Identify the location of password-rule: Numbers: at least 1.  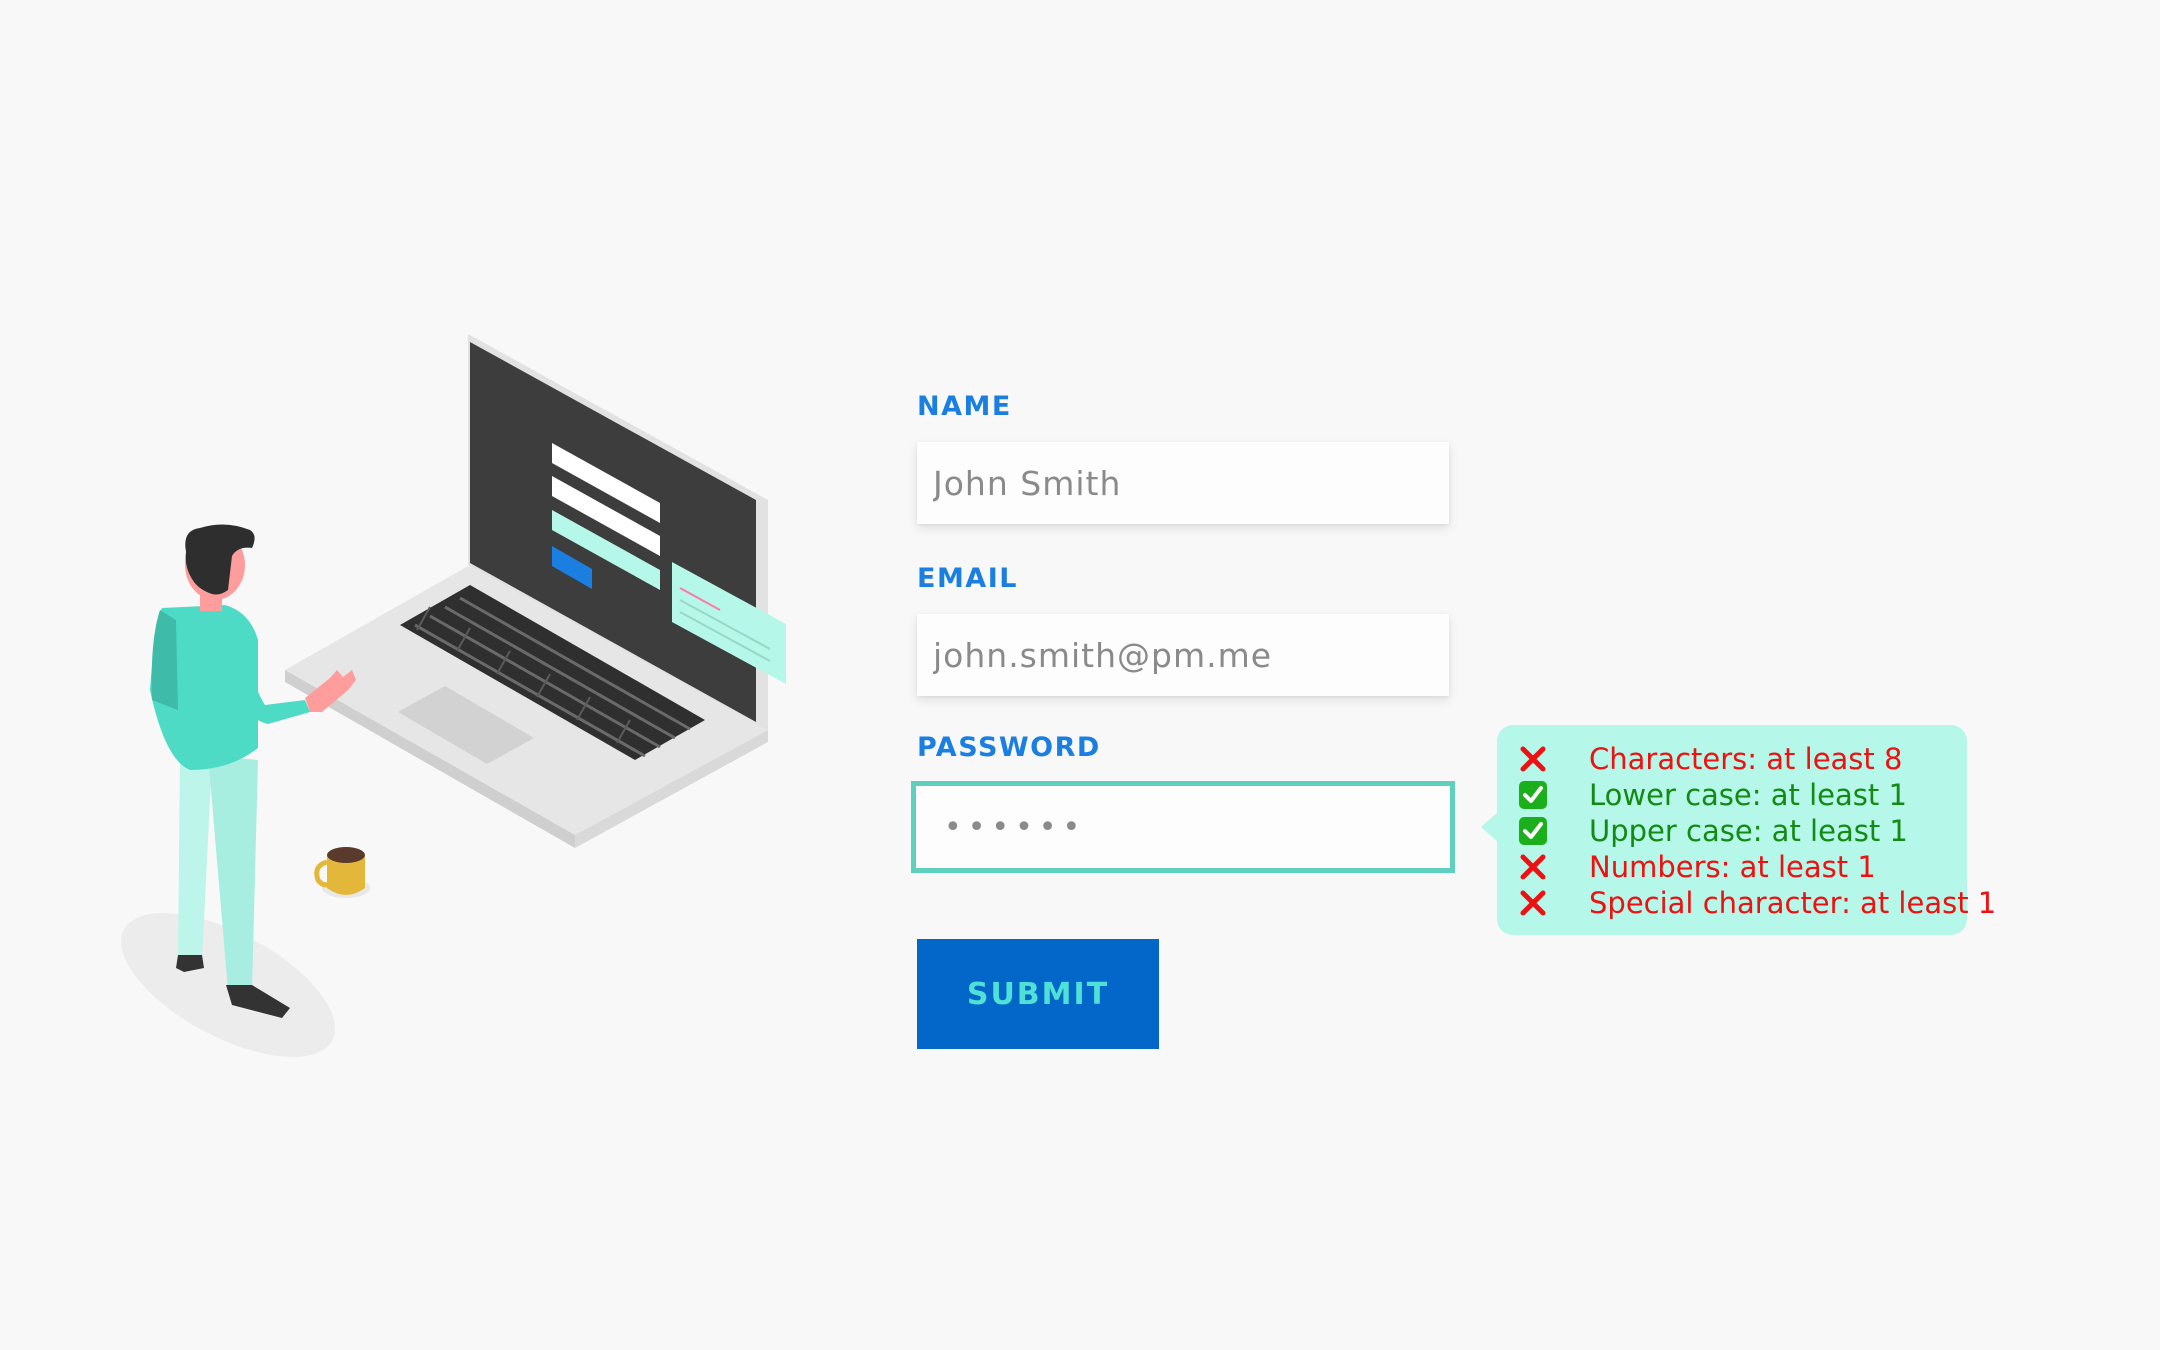
(1742, 867).